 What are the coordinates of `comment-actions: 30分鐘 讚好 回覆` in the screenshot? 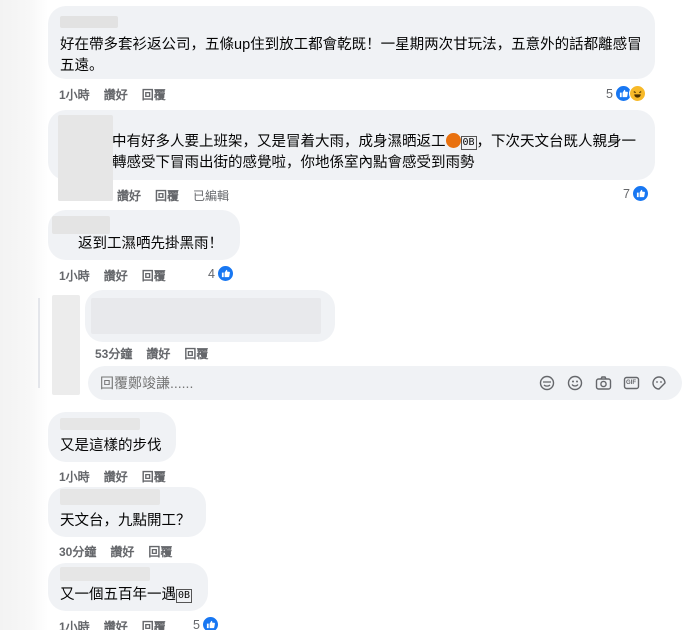 It's located at (115, 551).